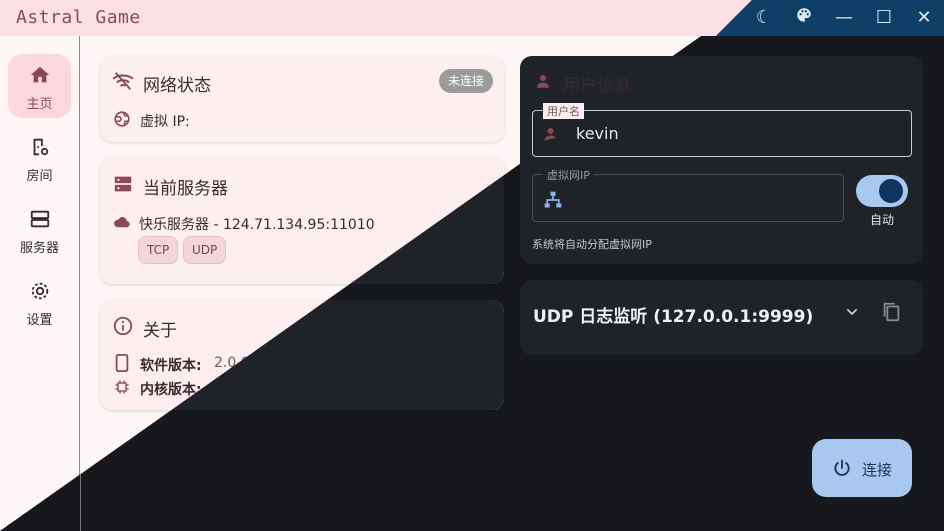  Describe the element at coordinates (39, 86) in the screenshot. I see `sidebar-item-home: 主页` at that location.